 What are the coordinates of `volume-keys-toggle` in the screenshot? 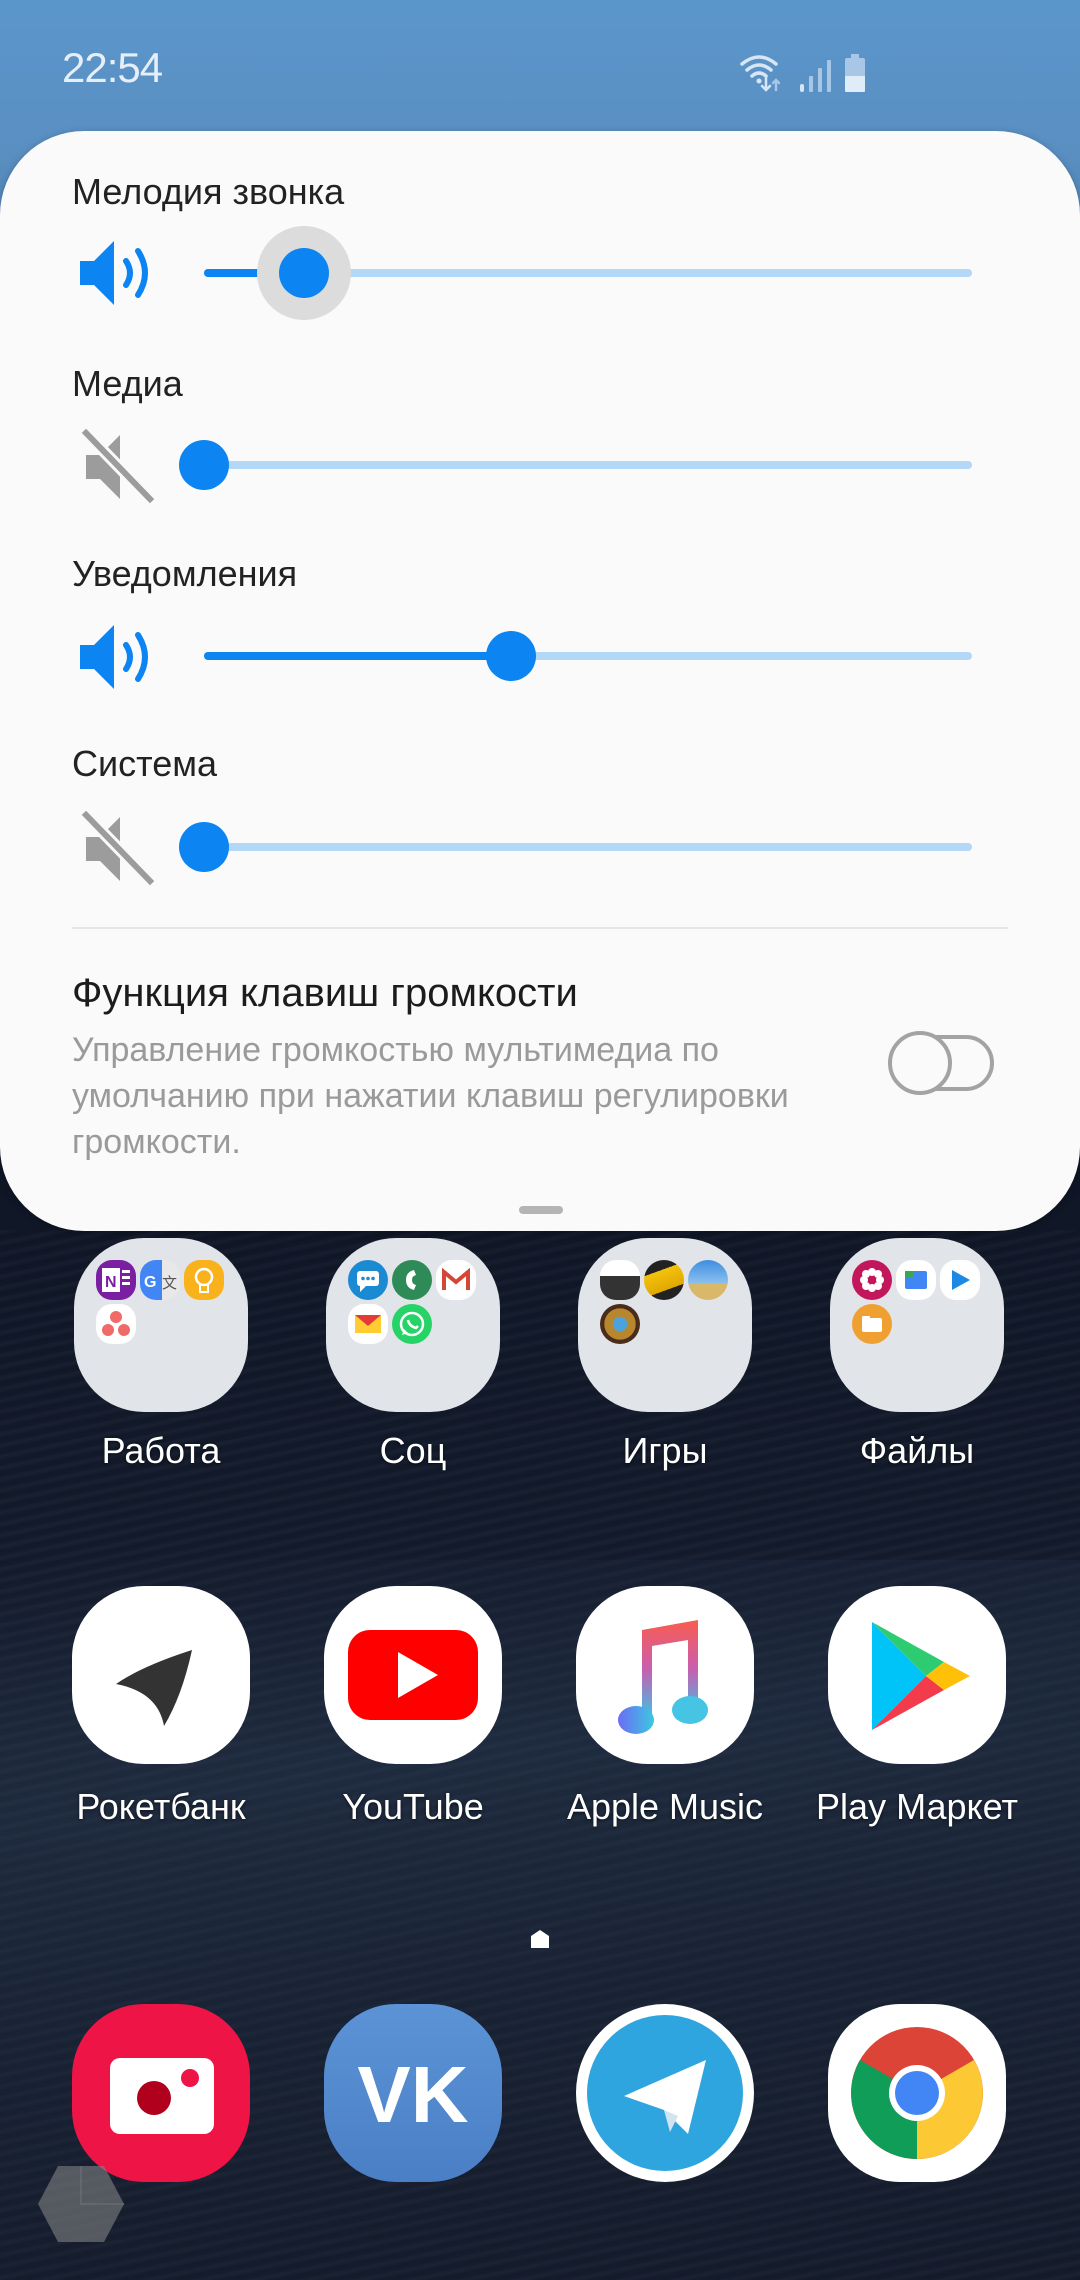 It's located at (943, 1064).